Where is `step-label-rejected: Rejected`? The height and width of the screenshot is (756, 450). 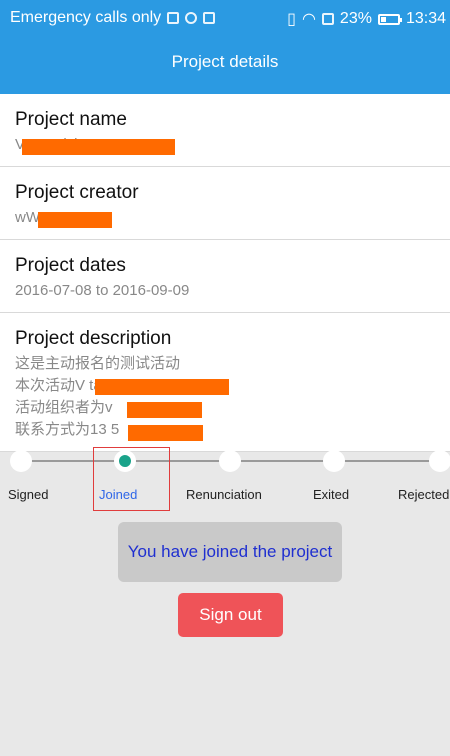 step-label-rejected: Rejected is located at coordinates (424, 494).